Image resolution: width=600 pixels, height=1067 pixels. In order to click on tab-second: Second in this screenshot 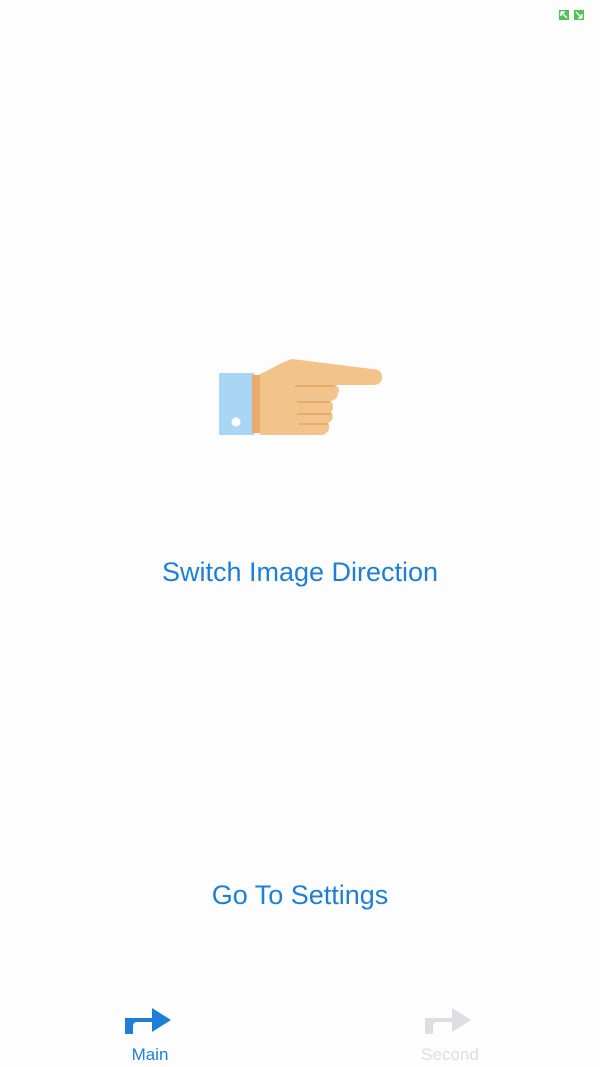, I will do `click(450, 1028)`.